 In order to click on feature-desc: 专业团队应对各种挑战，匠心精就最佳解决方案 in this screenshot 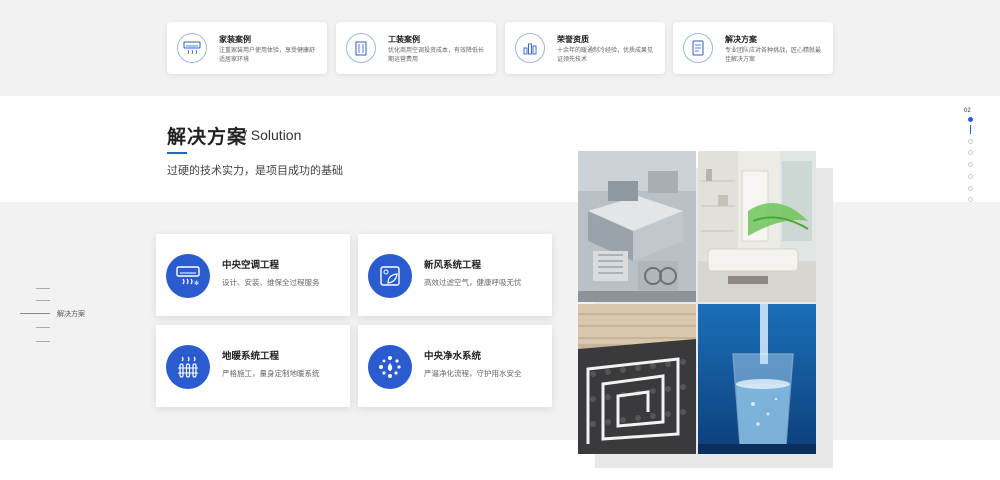, I will do `click(773, 55)`.